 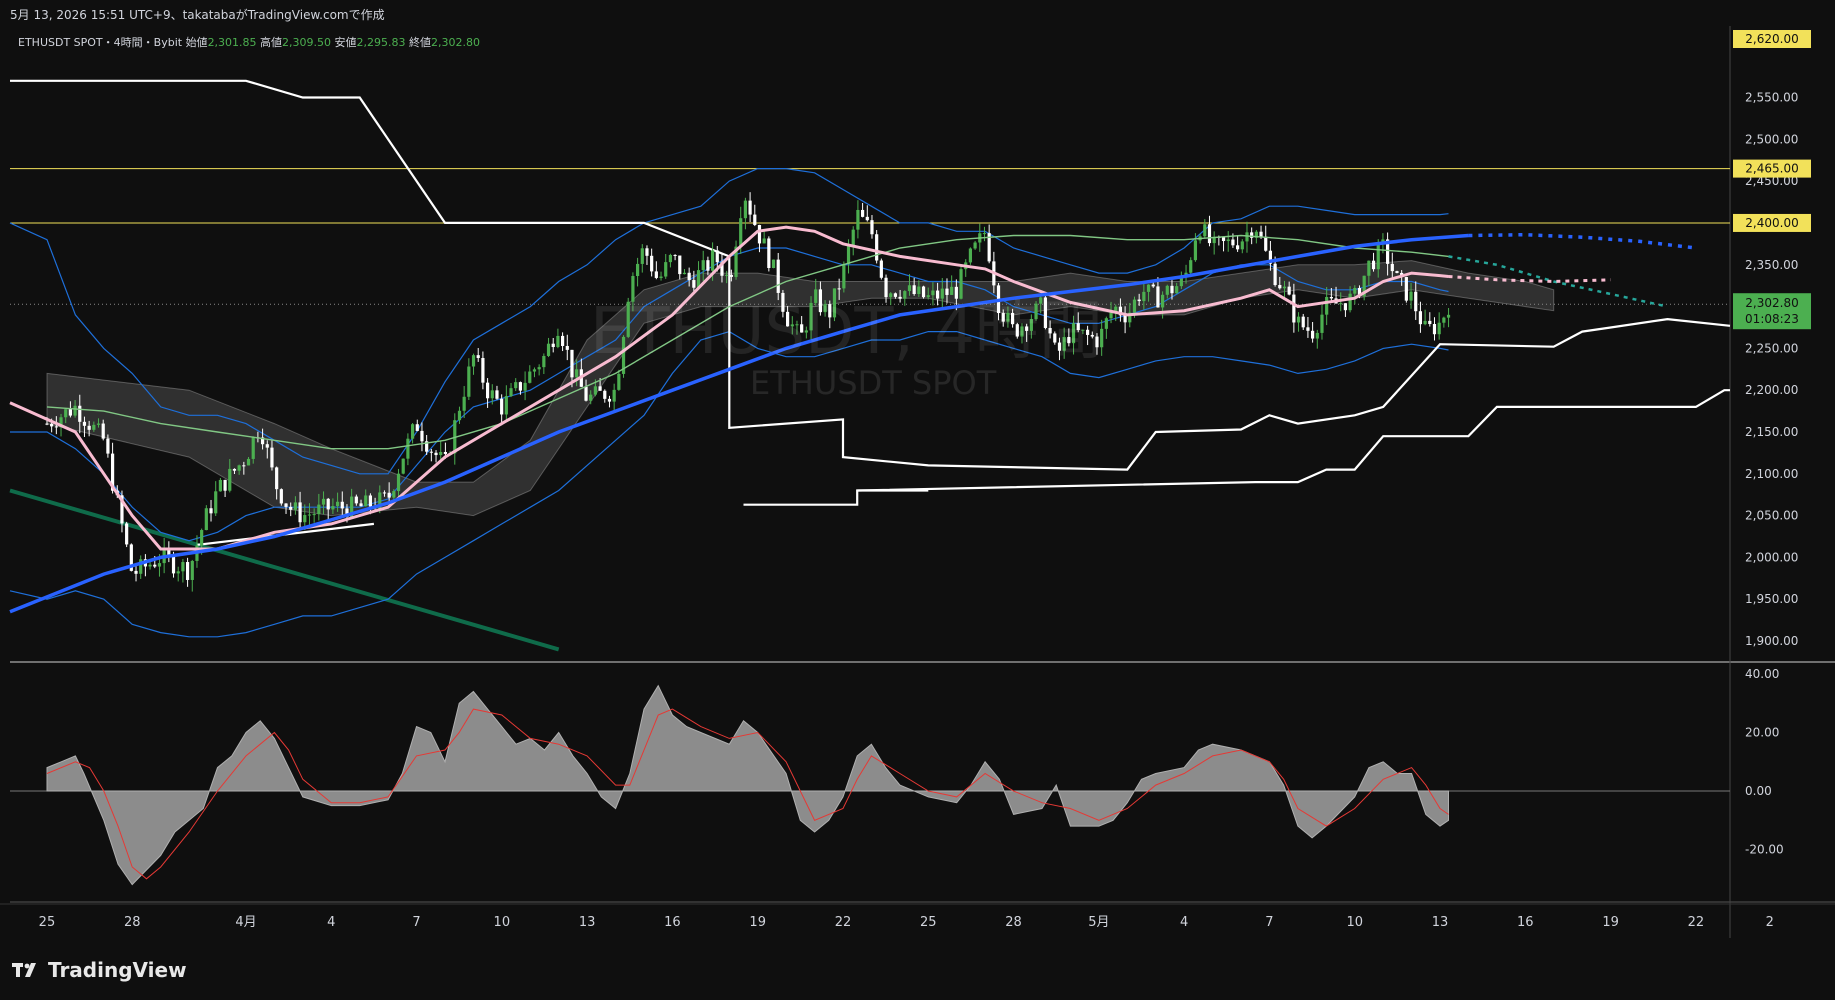 What do you see at coordinates (846, 332) in the screenshot?
I see `watermark-symbol: ETHUSDT, 4時間` at bounding box center [846, 332].